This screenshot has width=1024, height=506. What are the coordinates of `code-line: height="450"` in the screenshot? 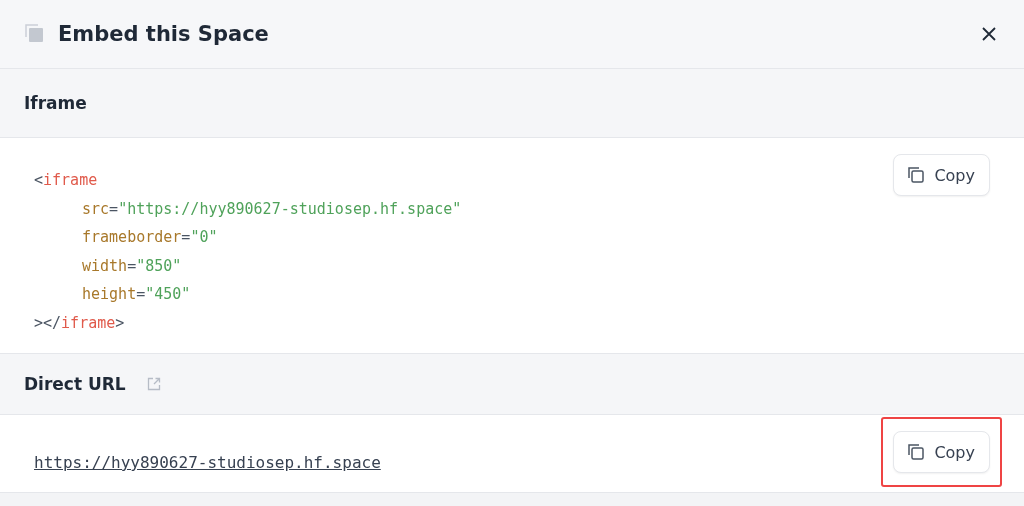 It's located at (136, 294).